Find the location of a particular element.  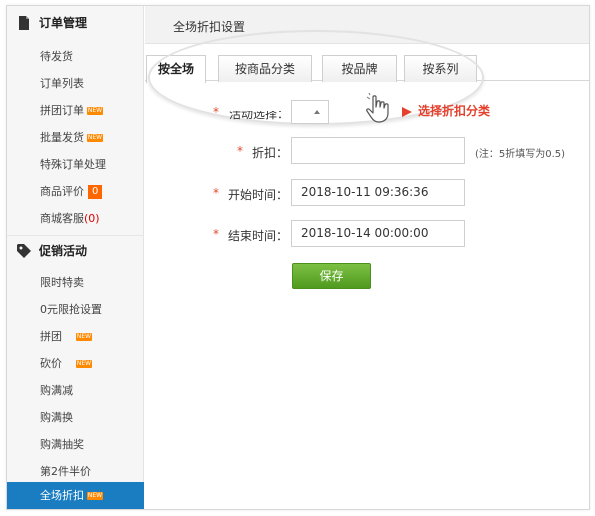

sidebar-item-label: 拼团 is located at coordinates (51, 336).